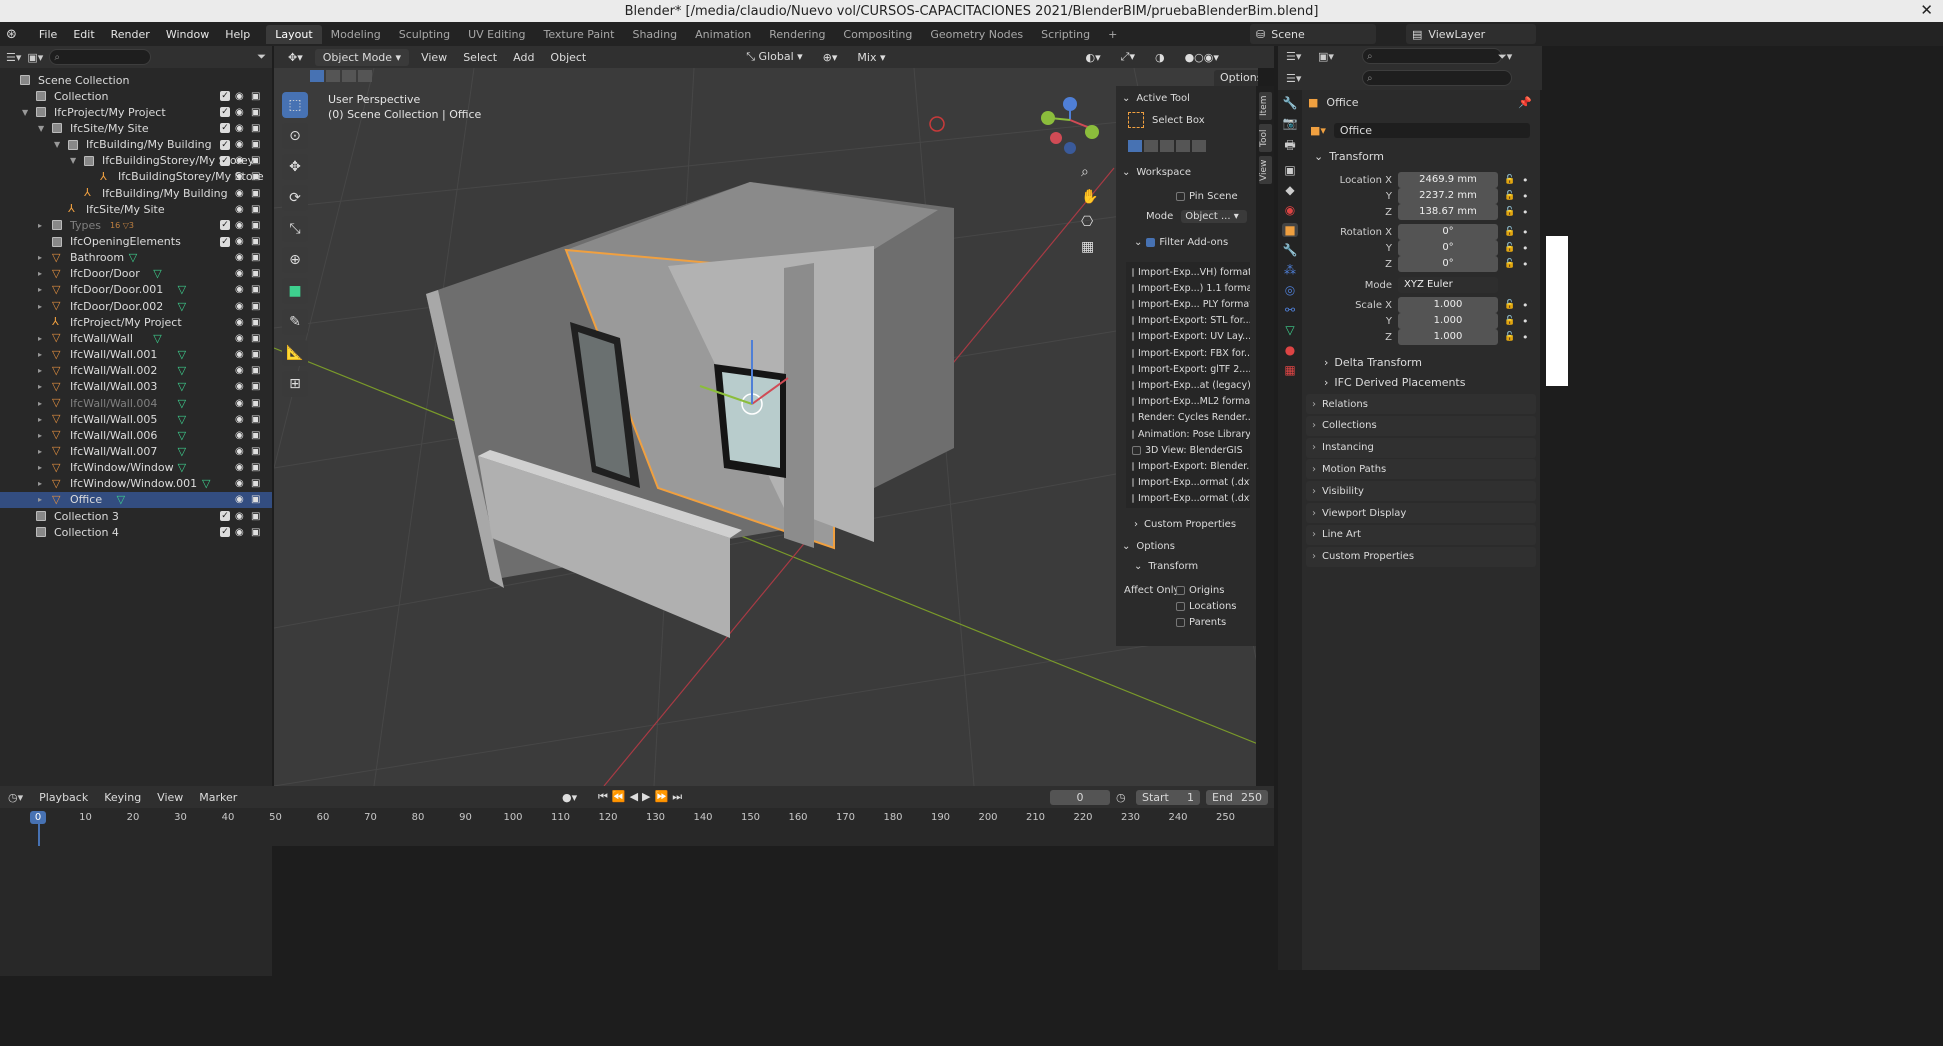 The height and width of the screenshot is (1046, 1943). What do you see at coordinates (1089, 222) in the screenshot?
I see `camera-icon: ⎔` at bounding box center [1089, 222].